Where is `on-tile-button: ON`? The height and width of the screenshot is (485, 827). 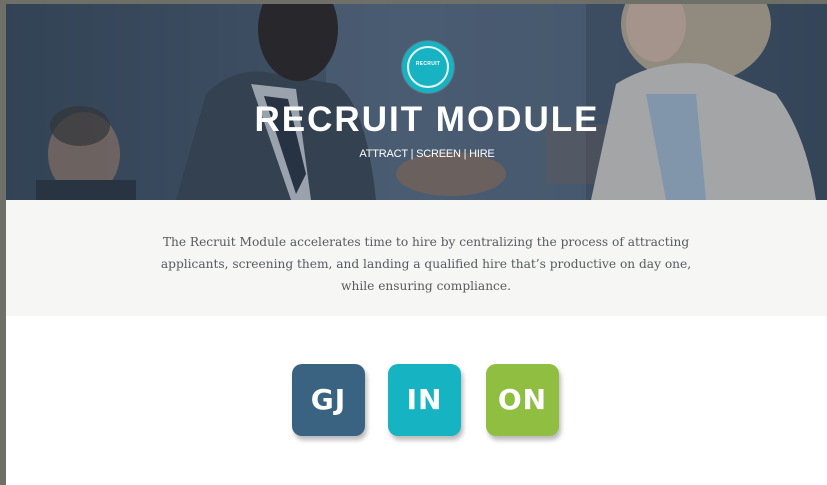
on-tile-button: ON is located at coordinates (522, 400).